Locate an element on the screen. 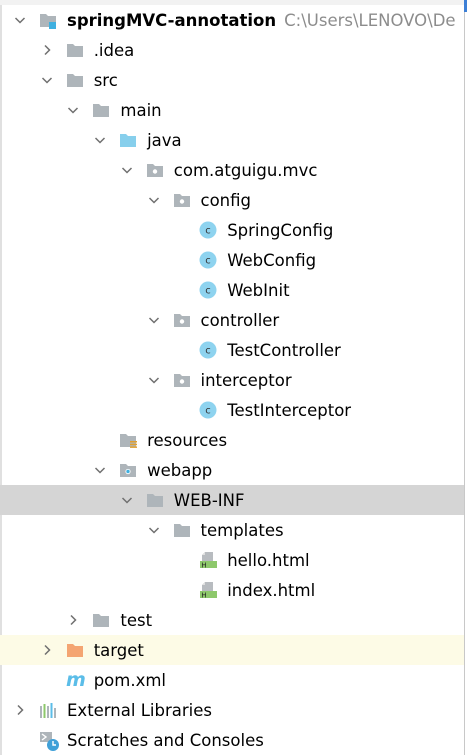 The height and width of the screenshot is (755, 467). tree-item-label: config is located at coordinates (226, 200).